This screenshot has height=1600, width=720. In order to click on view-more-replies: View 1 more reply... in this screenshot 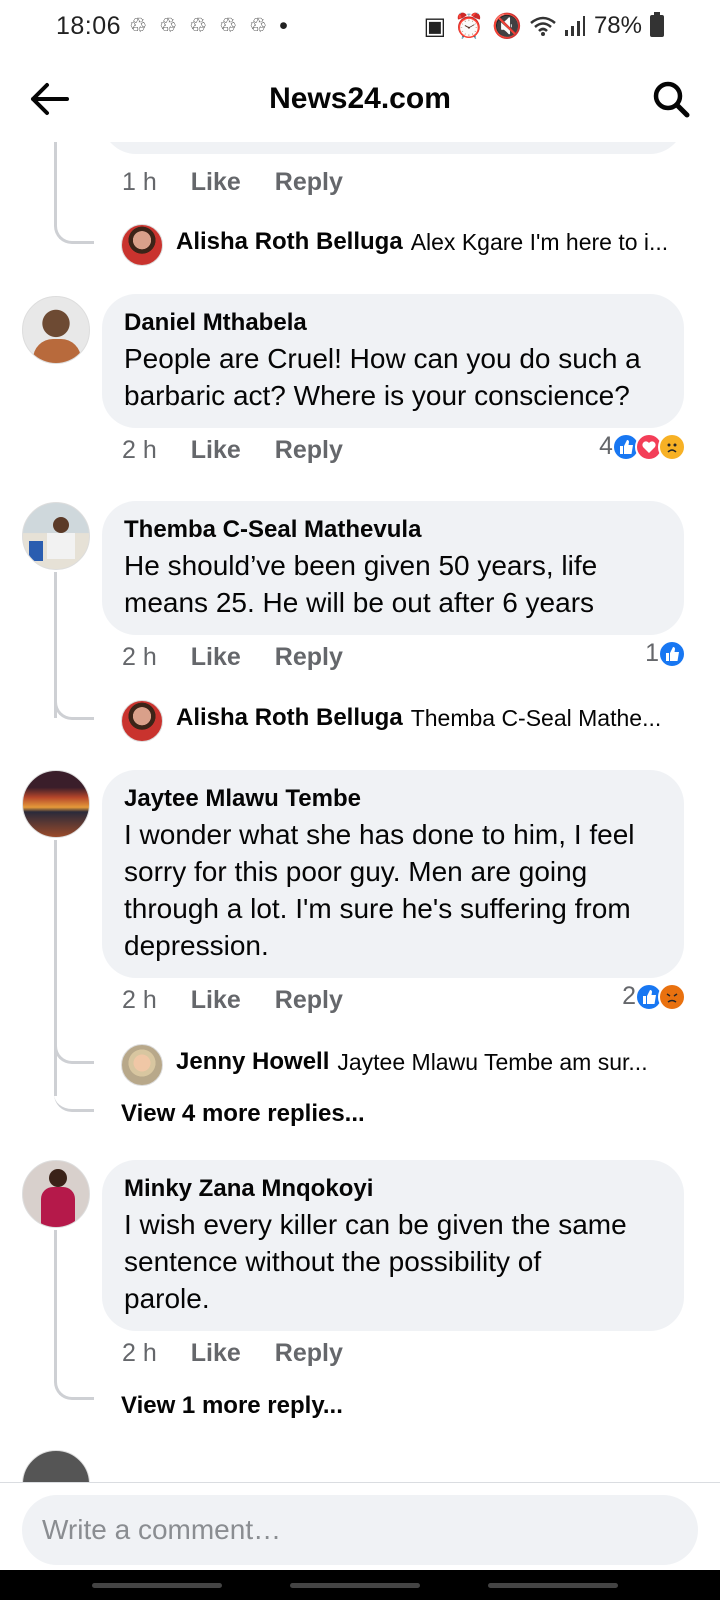, I will do `click(232, 1406)`.